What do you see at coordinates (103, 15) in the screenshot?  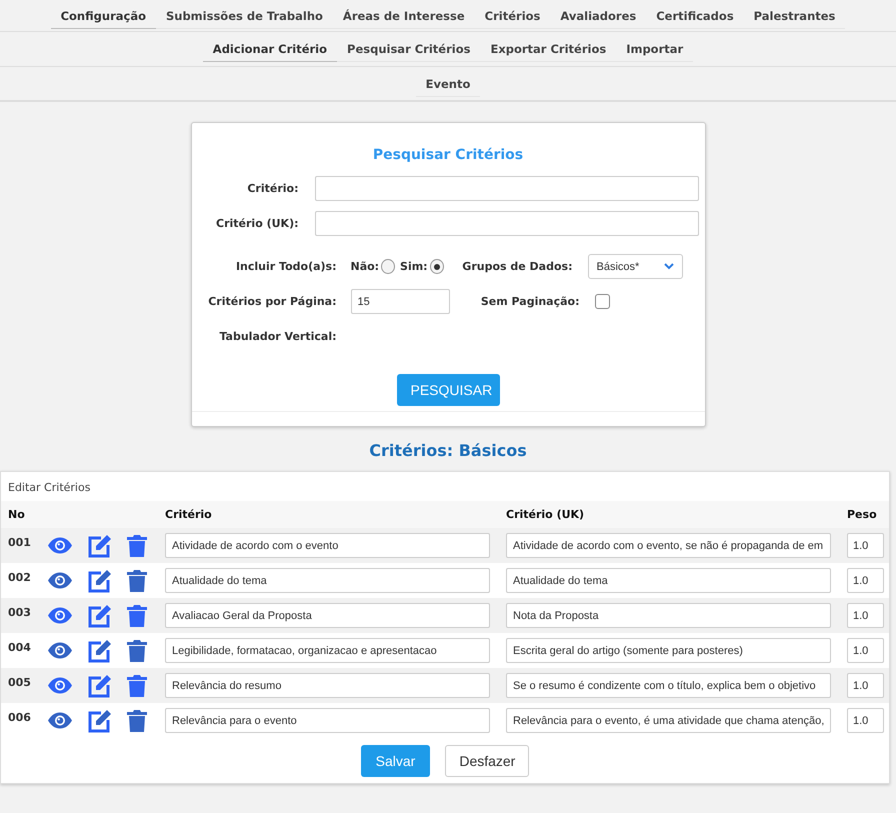 I see `nav-tab: Configuração` at bounding box center [103, 15].